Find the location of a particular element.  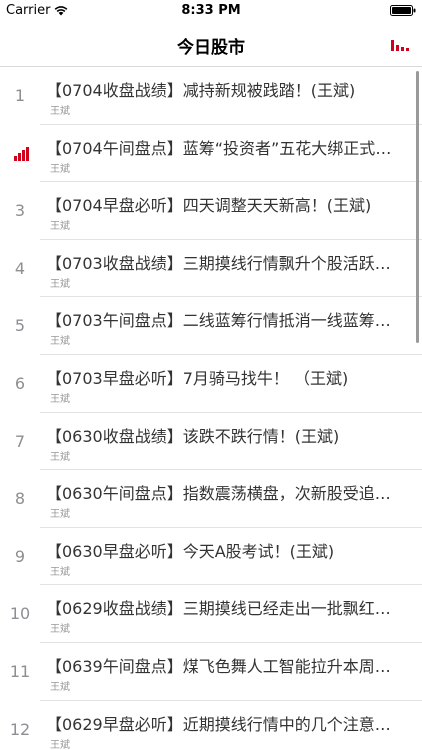

item-title: 【0703午间盘点】二线蓝筹行情抵消一线蓝筹！(王斌) is located at coordinates (223, 321).